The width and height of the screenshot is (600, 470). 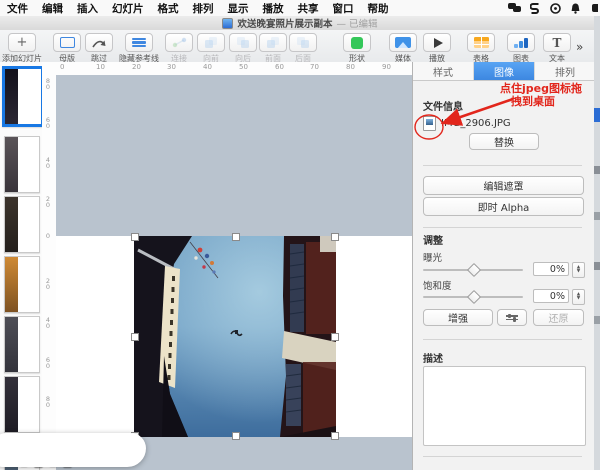 I want to click on menu-view: 显示, so click(x=238, y=8).